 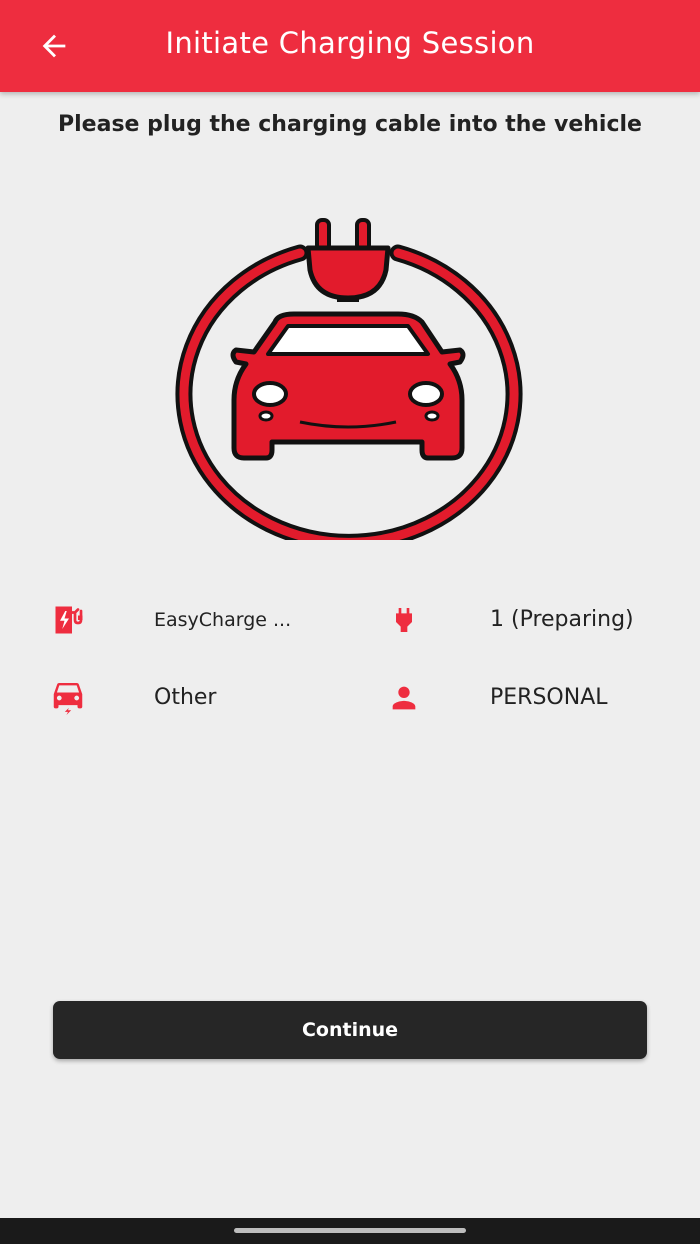 What do you see at coordinates (68, 696) in the screenshot?
I see `electric-car-icon` at bounding box center [68, 696].